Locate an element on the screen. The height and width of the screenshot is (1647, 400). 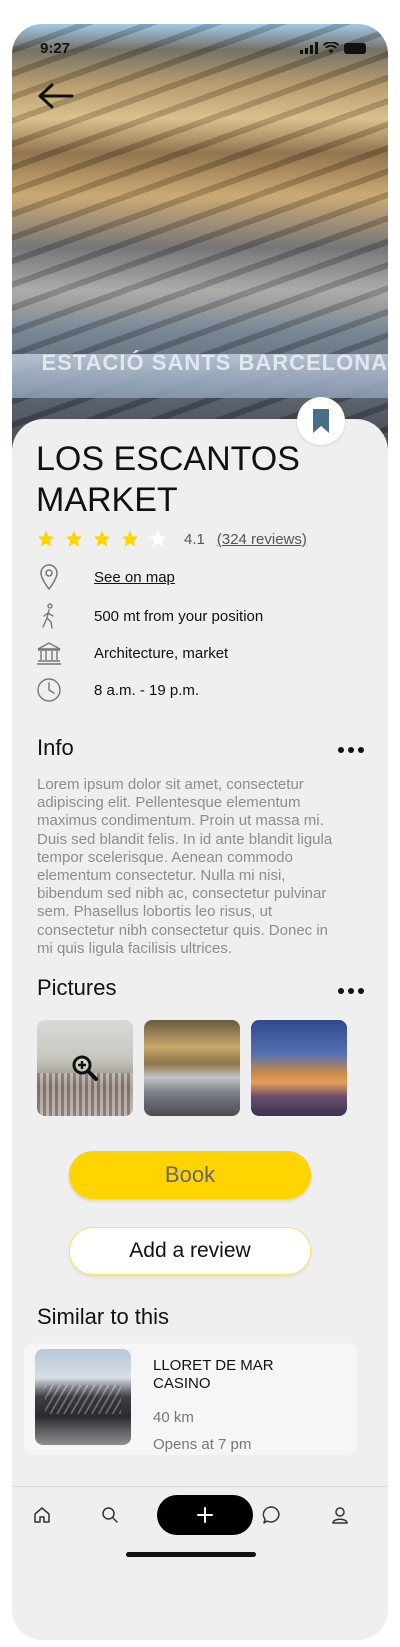
rating-row: 4.1 (324 reviews) is located at coordinates (171, 539).